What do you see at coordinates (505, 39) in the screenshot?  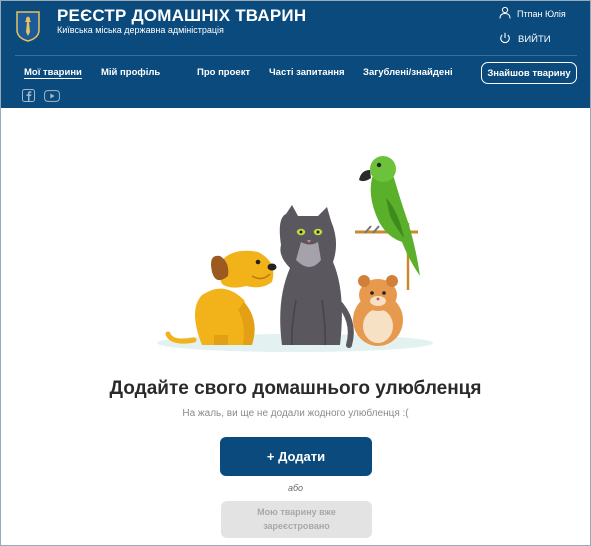 I see `power-icon` at bounding box center [505, 39].